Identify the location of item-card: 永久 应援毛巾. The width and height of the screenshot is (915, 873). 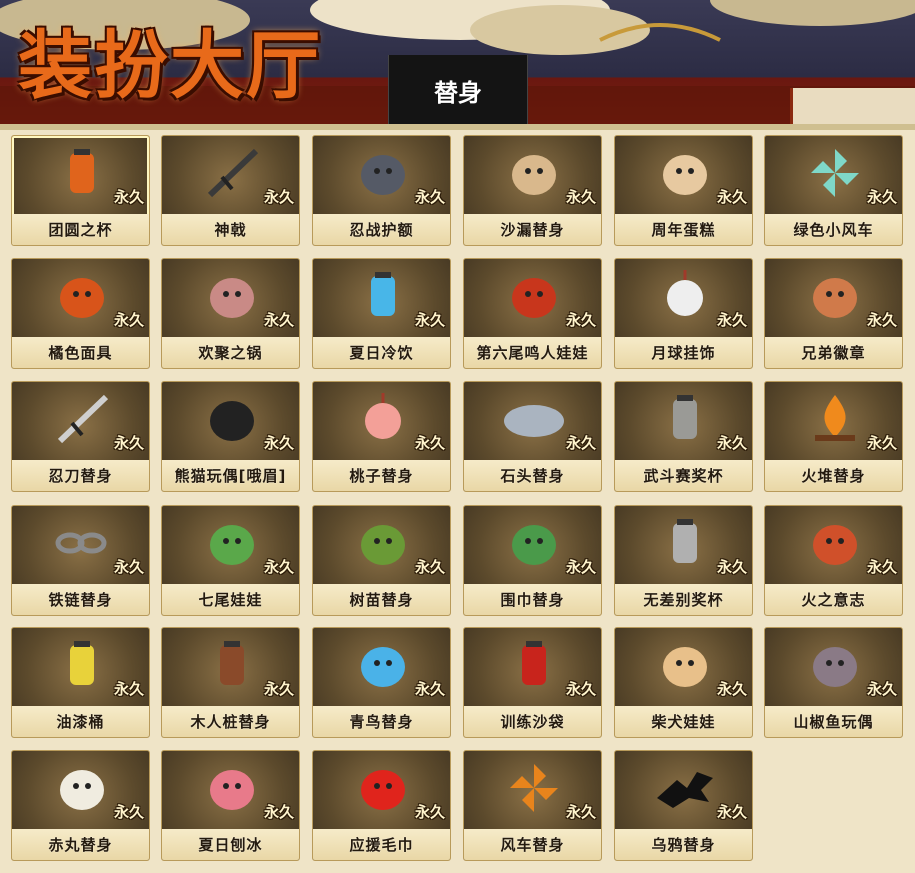
(381, 805).